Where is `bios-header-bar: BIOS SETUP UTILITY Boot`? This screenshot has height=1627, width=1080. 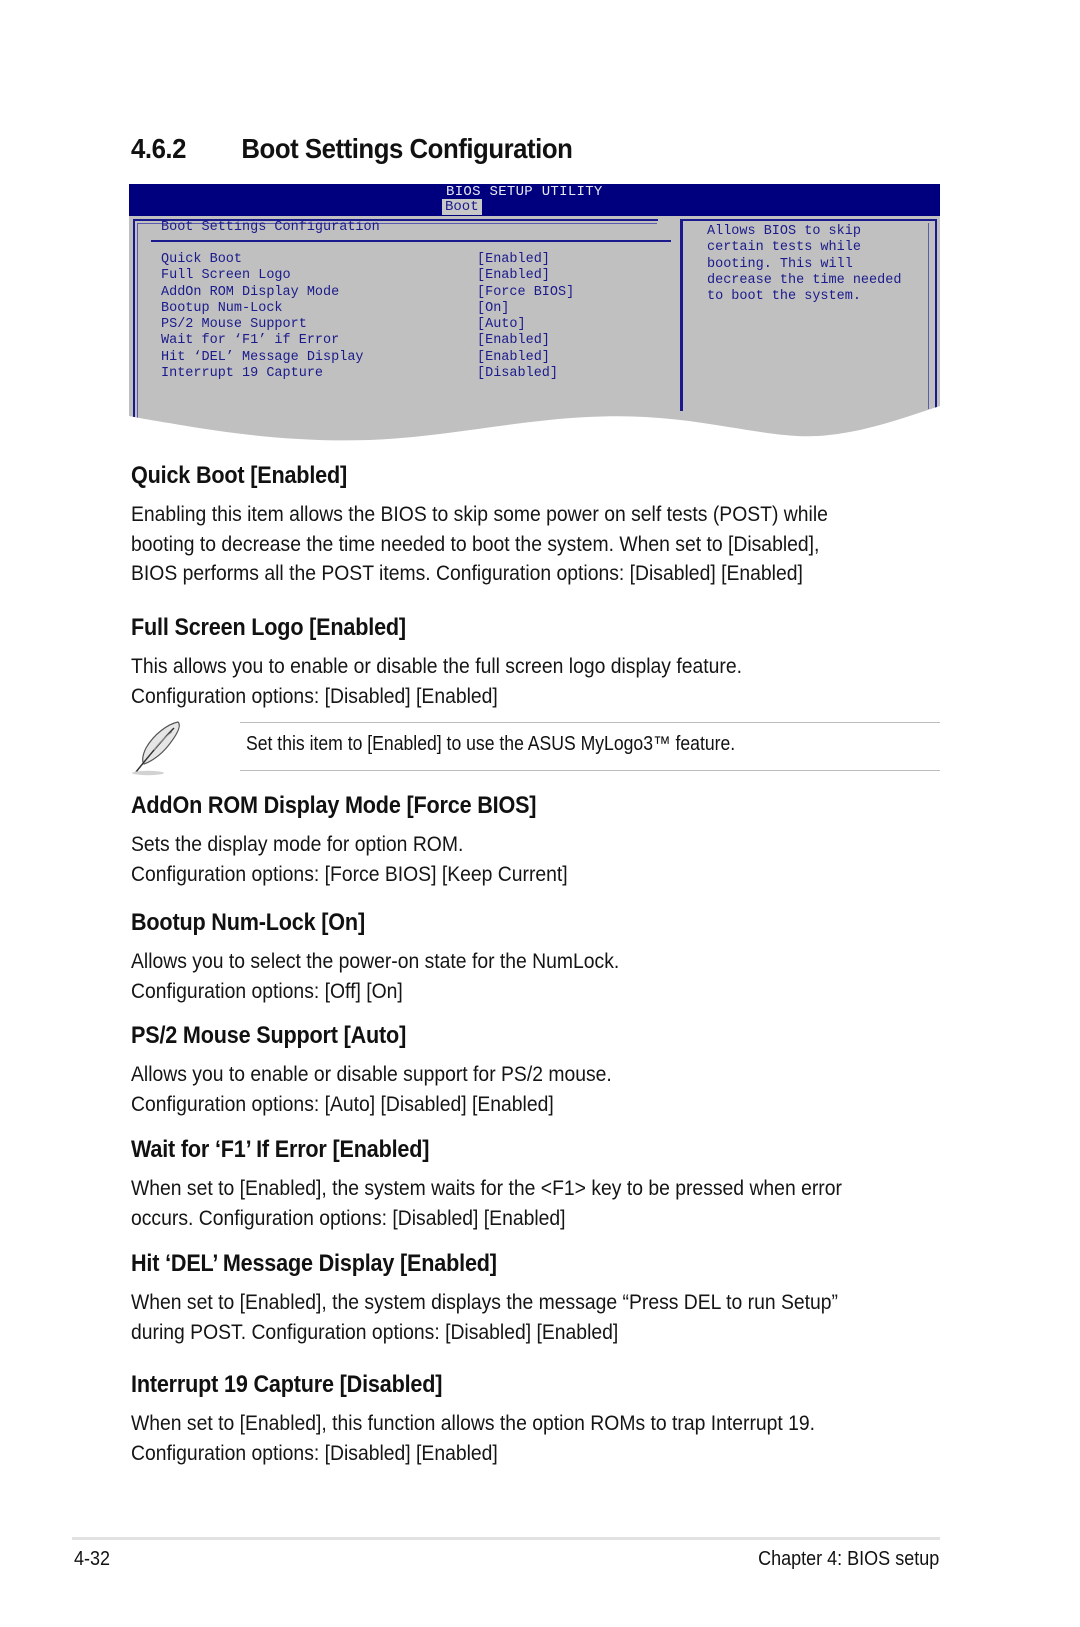
bios-header-bar: BIOS SETUP UTILITY Boot is located at coordinates (534, 200).